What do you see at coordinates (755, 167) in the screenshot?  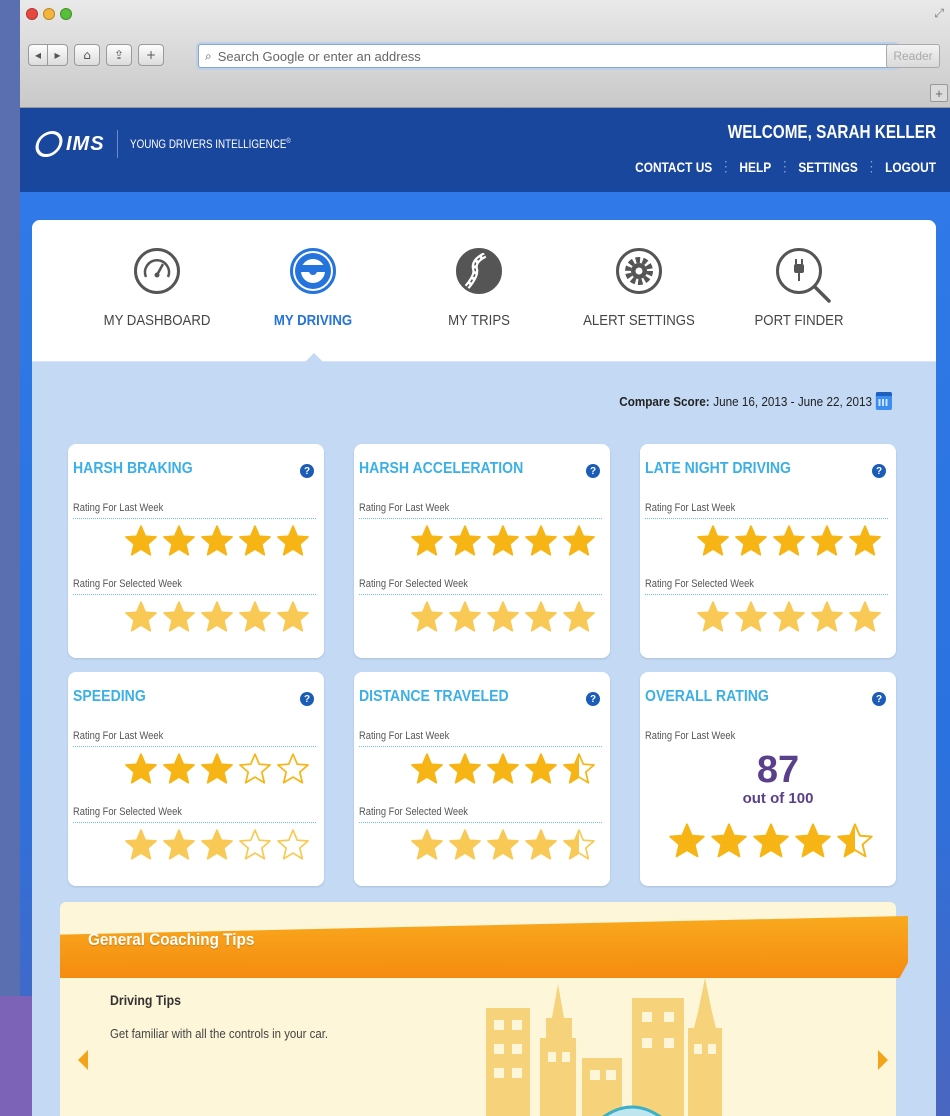 I see `help-link: HELP` at bounding box center [755, 167].